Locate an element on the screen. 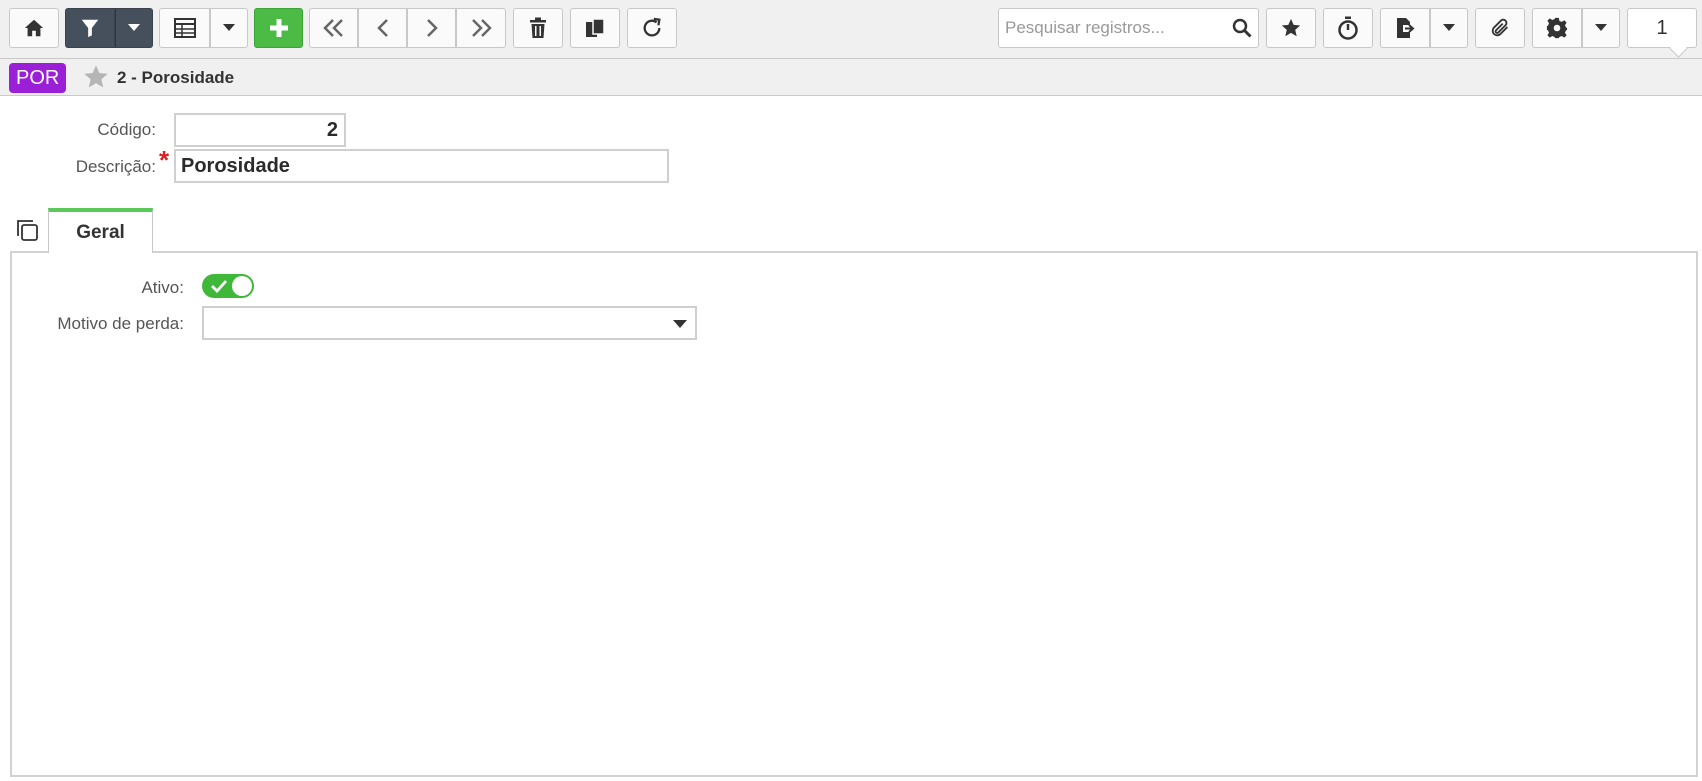 Image resolution: width=1702 pixels, height=781 pixels. refresh-icon is located at coordinates (652, 27).